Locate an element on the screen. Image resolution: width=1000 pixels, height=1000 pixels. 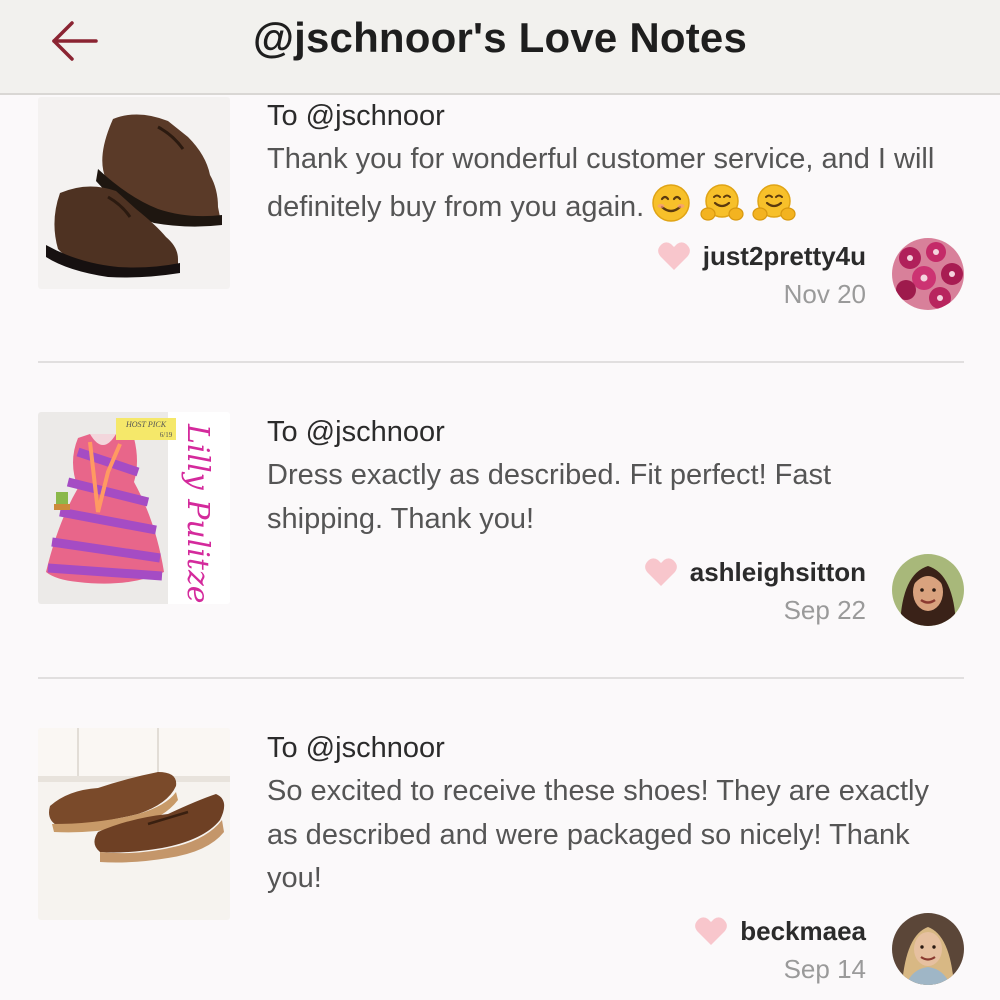
note-author: ashleighsitton is located at coordinates (755, 572).